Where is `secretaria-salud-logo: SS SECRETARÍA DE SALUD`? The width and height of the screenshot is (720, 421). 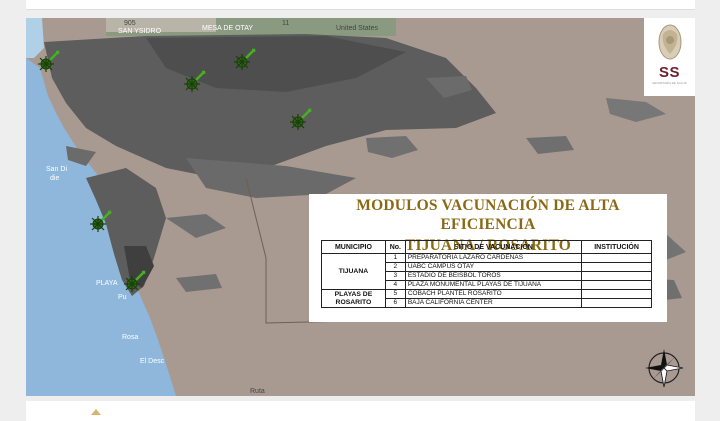
secretaria-salud-logo: SS SECRETARÍA DE SALUD is located at coordinates (669, 57).